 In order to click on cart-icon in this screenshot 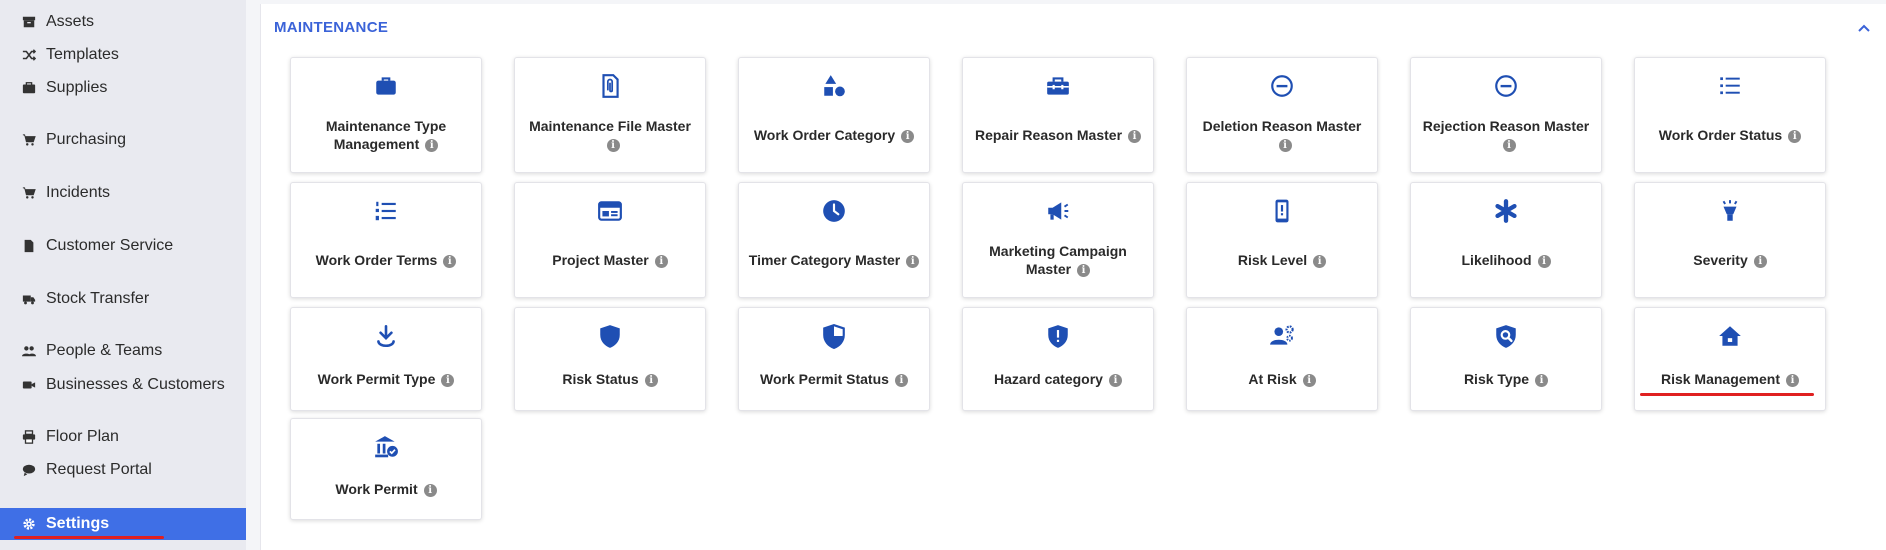, I will do `click(29, 140)`.